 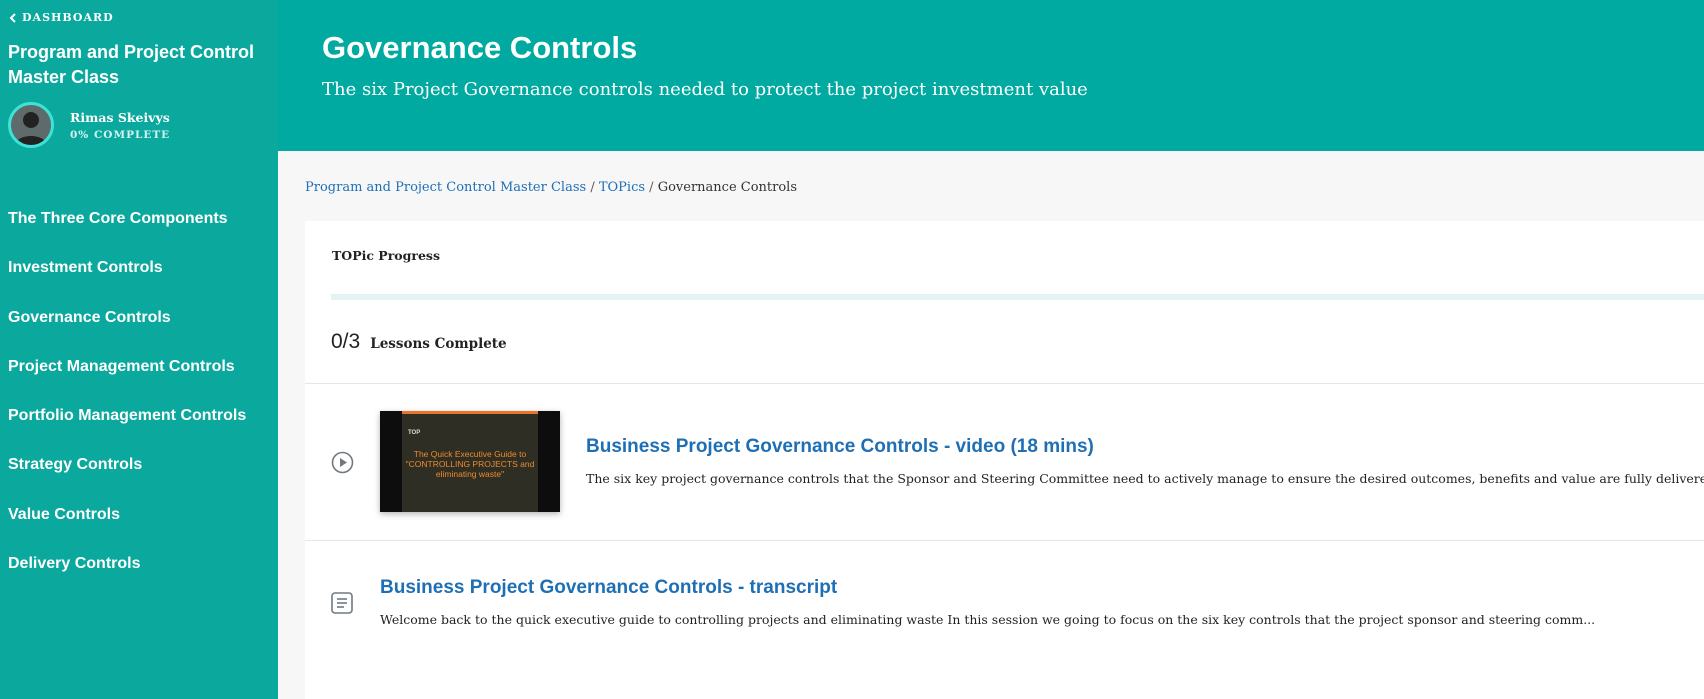 What do you see at coordinates (127, 575) in the screenshot?
I see `sidebar-item-delivery-controls: Delivery Controls` at bounding box center [127, 575].